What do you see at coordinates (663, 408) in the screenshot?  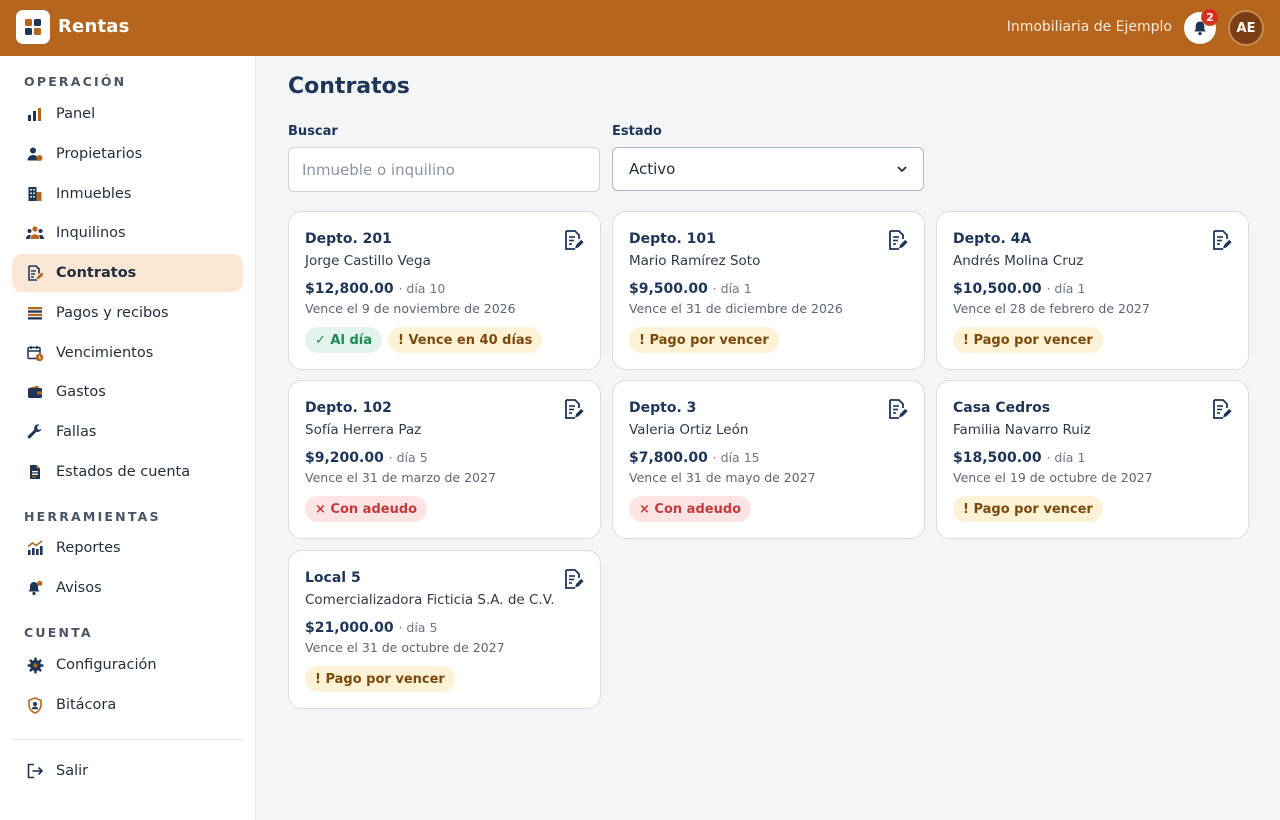 I see `contract-title: Depto. 3` at bounding box center [663, 408].